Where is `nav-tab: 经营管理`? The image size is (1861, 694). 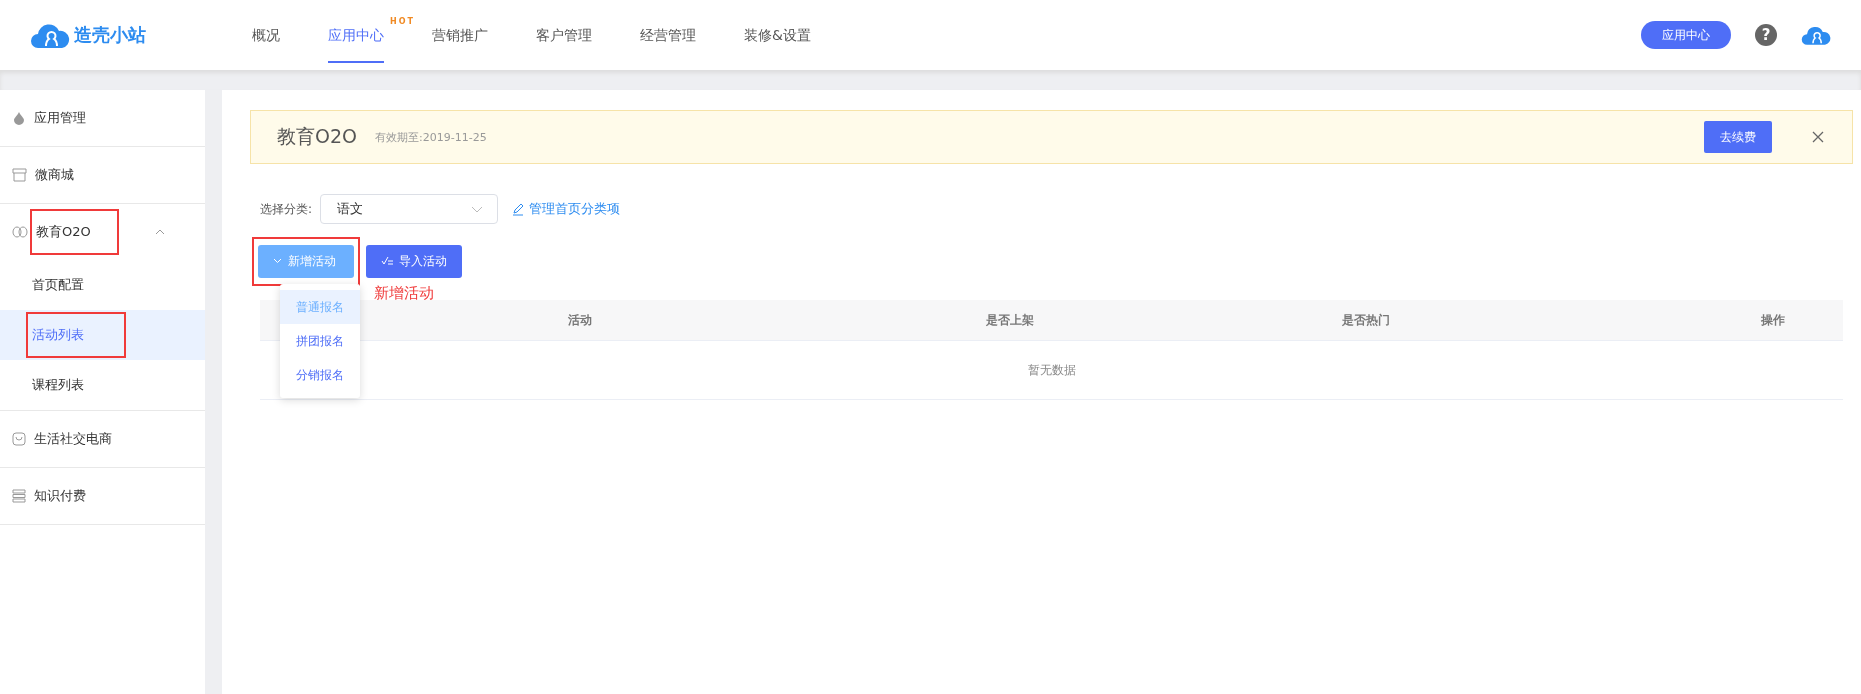
nav-tab: 经营管理 is located at coordinates (668, 35).